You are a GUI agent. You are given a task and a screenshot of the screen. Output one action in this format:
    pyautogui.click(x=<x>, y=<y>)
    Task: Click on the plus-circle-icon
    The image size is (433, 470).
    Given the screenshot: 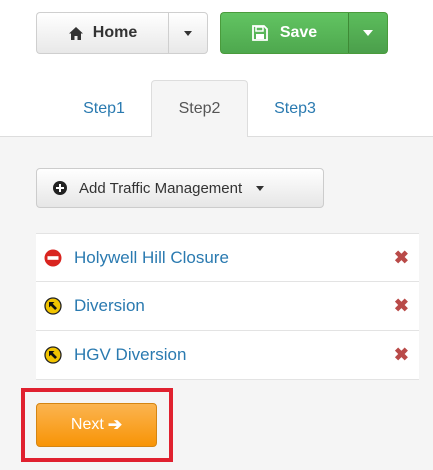 What is the action you would take?
    pyautogui.click(x=60, y=188)
    